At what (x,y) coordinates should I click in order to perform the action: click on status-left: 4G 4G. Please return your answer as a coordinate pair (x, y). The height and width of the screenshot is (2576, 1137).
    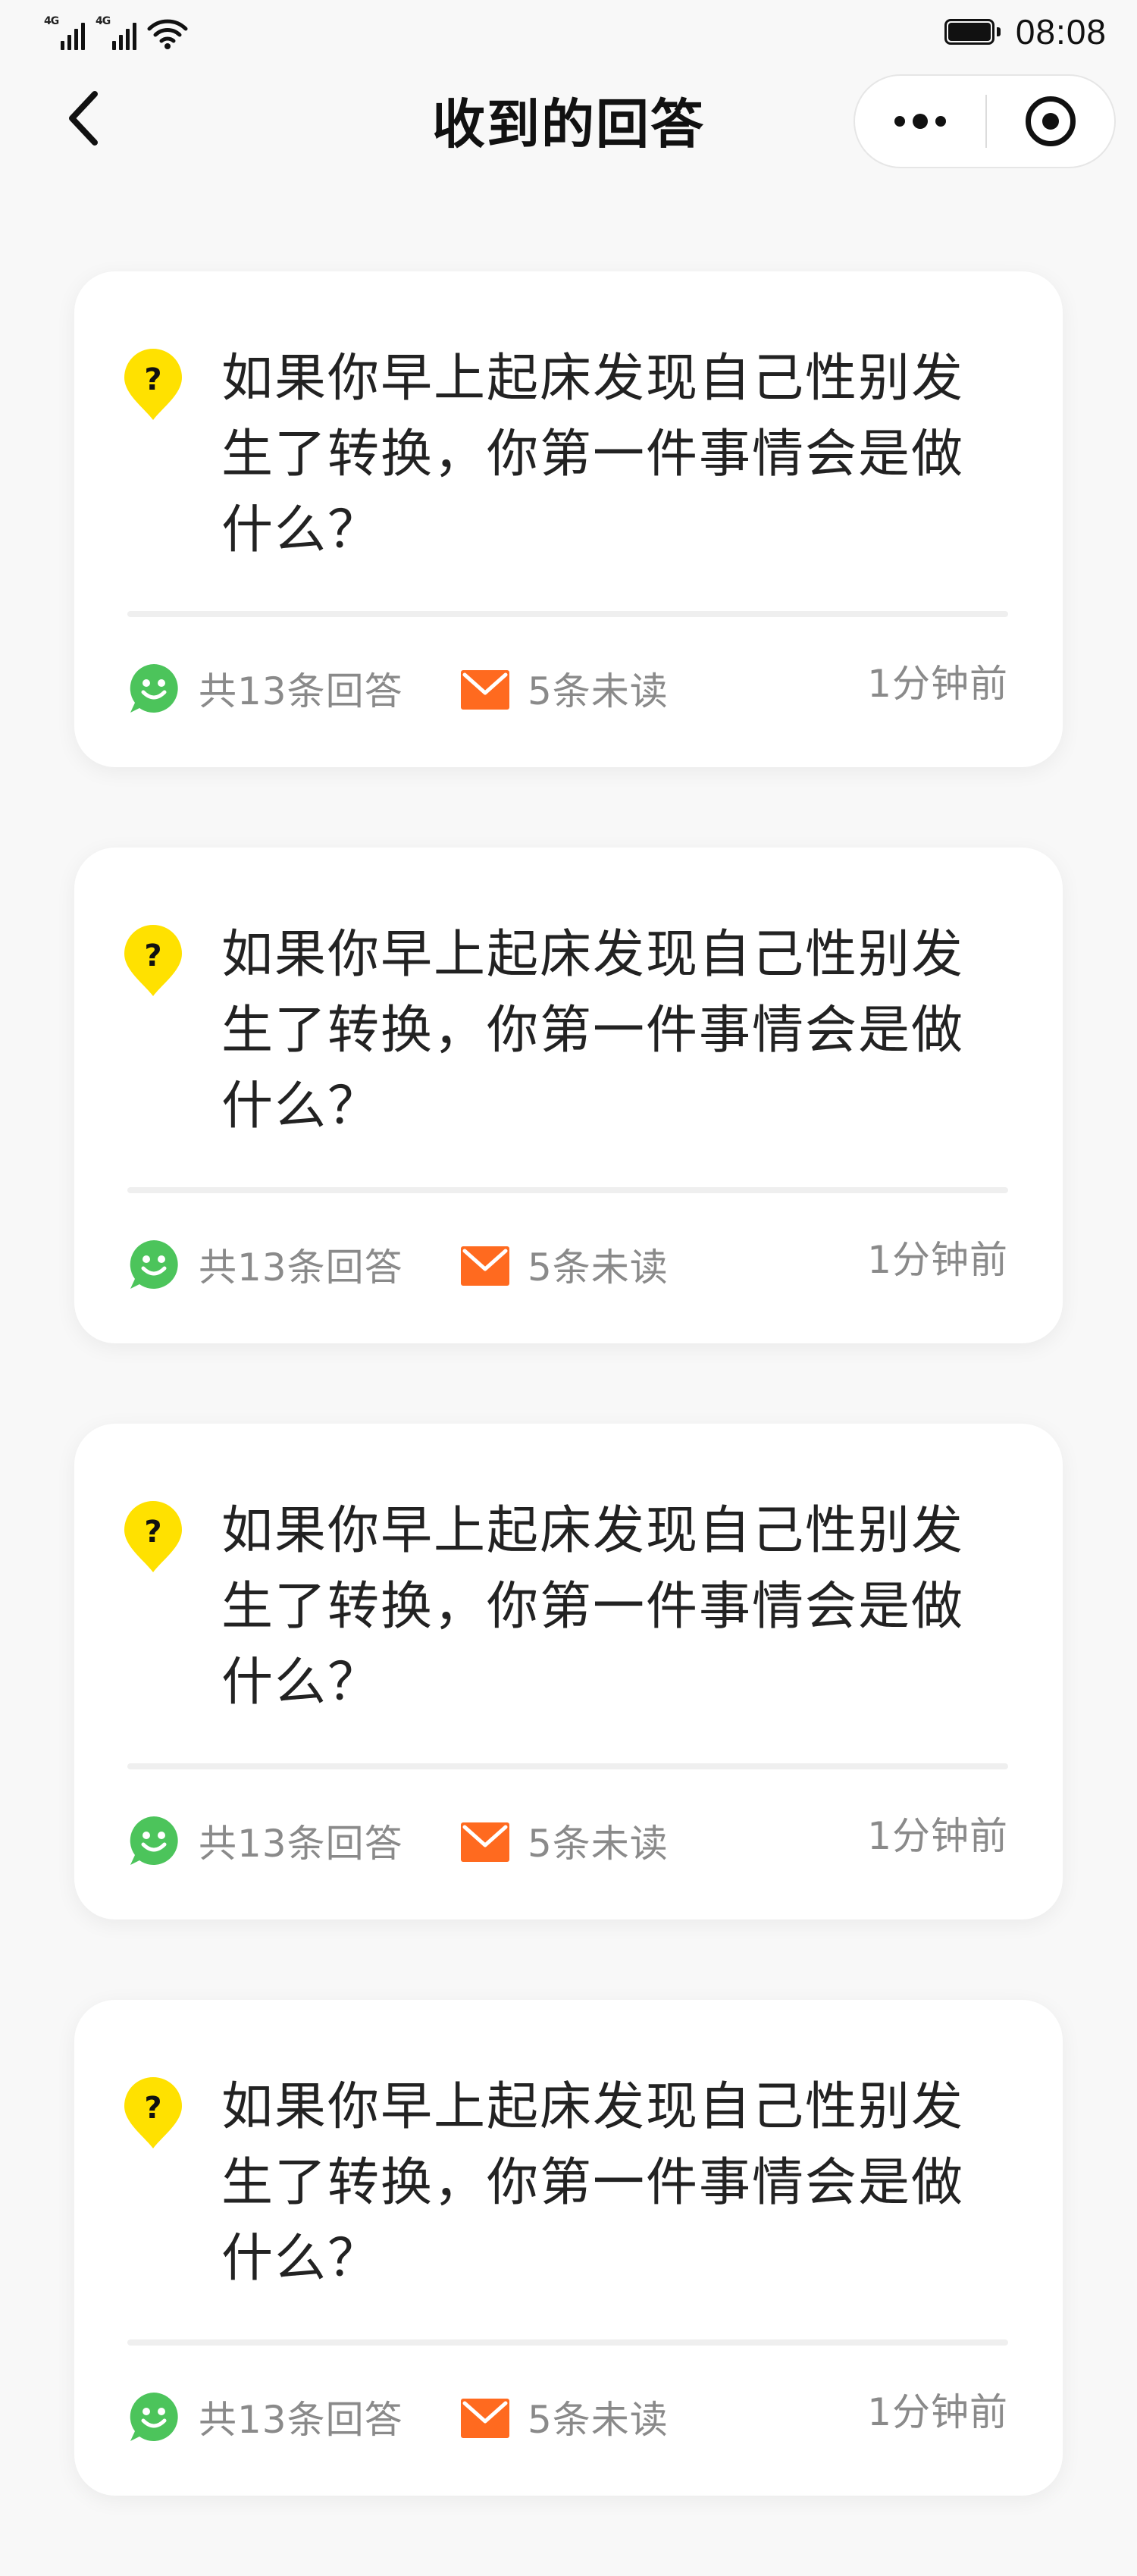
    Looking at the image, I should click on (116, 32).